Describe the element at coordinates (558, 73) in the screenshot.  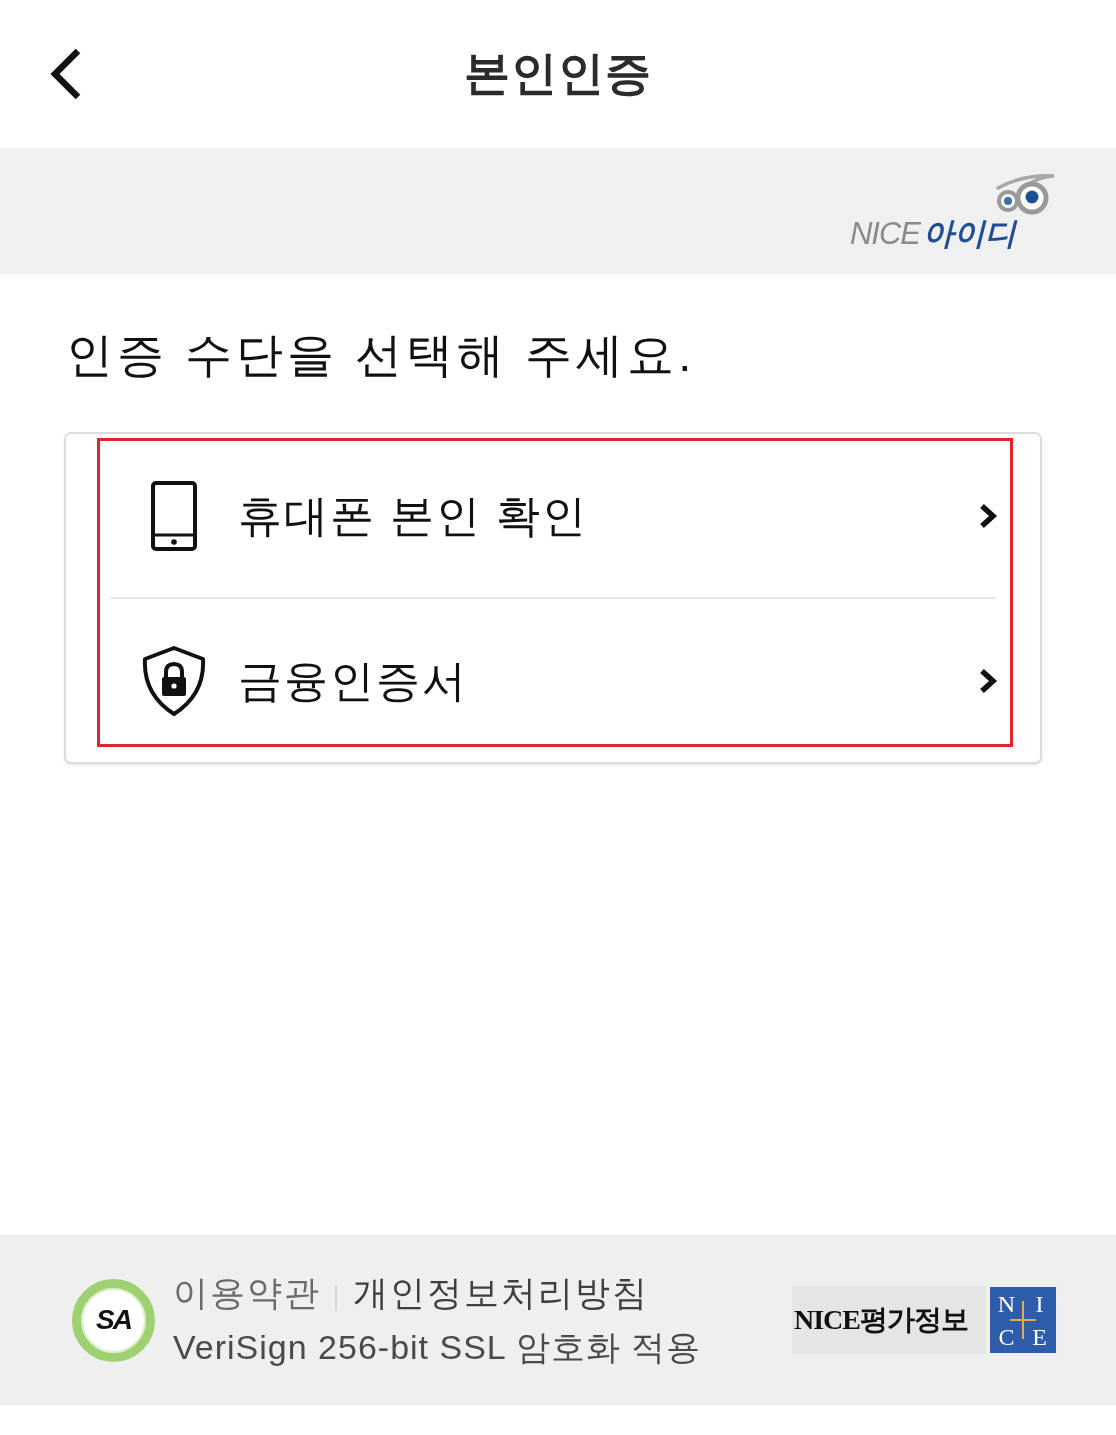
I see `page-title: 본인인증` at that location.